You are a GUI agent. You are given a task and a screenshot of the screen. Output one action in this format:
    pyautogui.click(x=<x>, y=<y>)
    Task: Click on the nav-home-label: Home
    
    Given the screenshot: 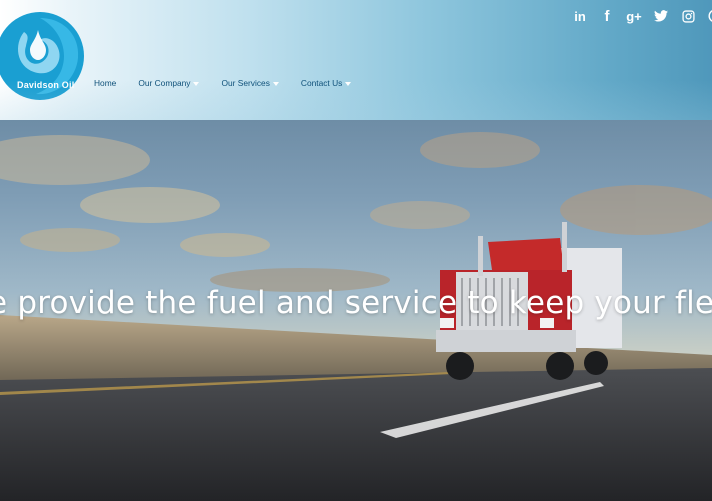 What is the action you would take?
    pyautogui.click(x=105, y=83)
    